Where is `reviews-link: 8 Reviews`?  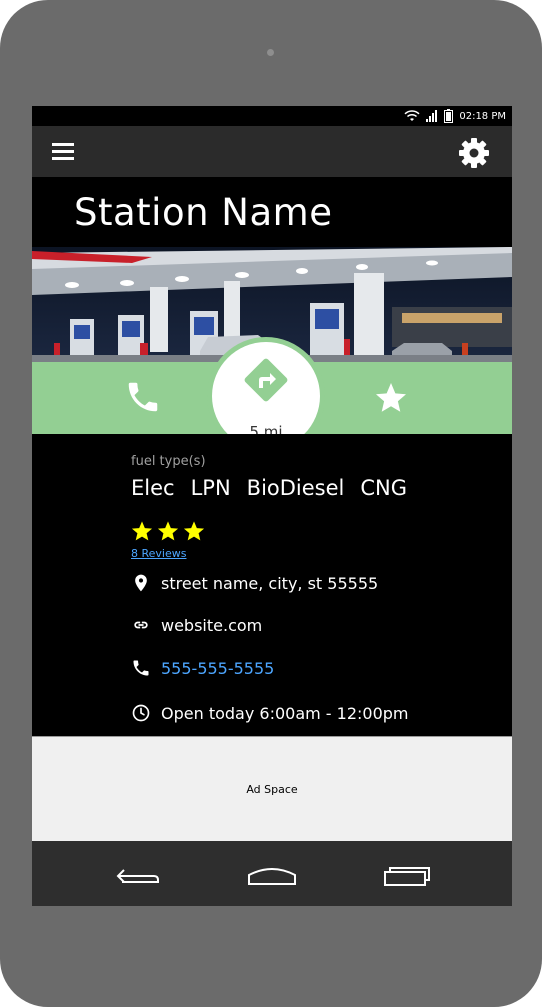 reviews-link: 8 Reviews is located at coordinates (158, 553).